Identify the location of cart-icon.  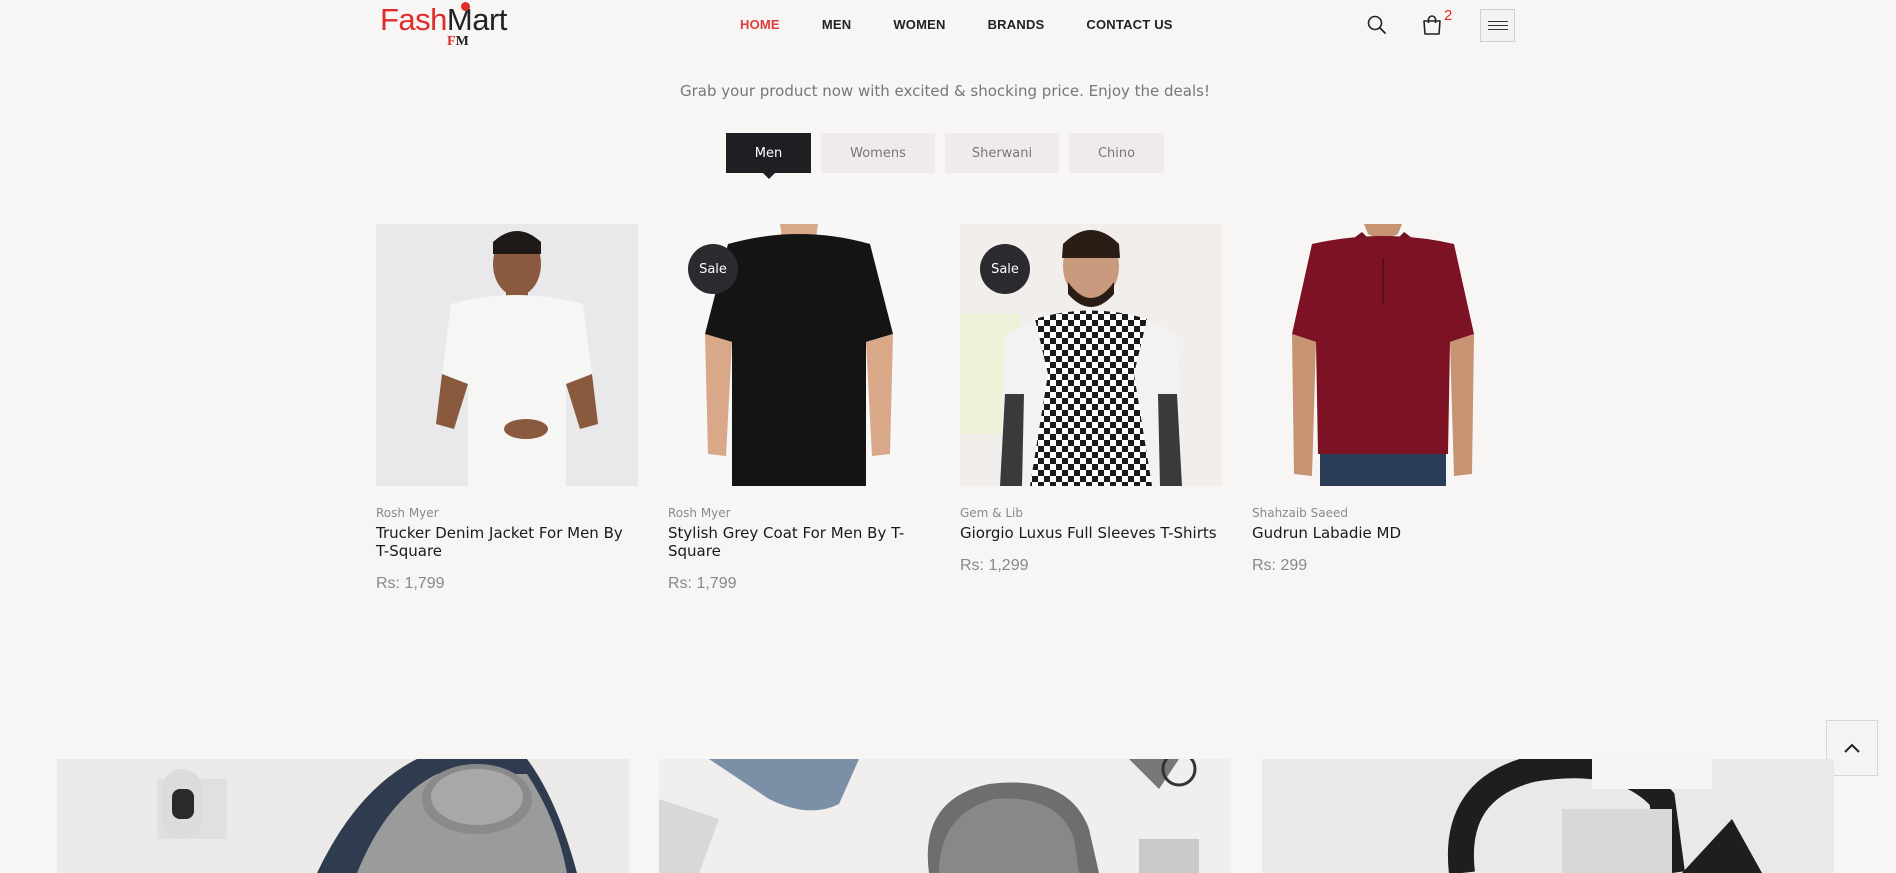
(1432, 25).